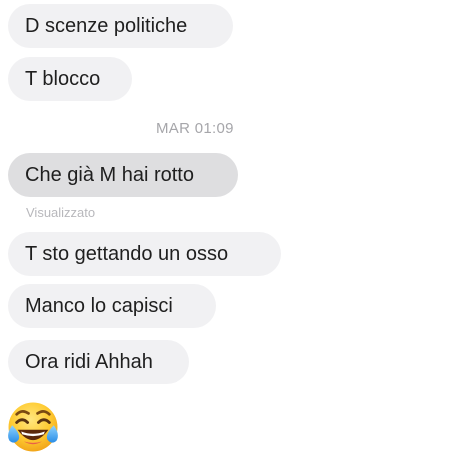 This screenshot has height=461, width=470. I want to click on seen-status: Visualizzato, so click(61, 212).